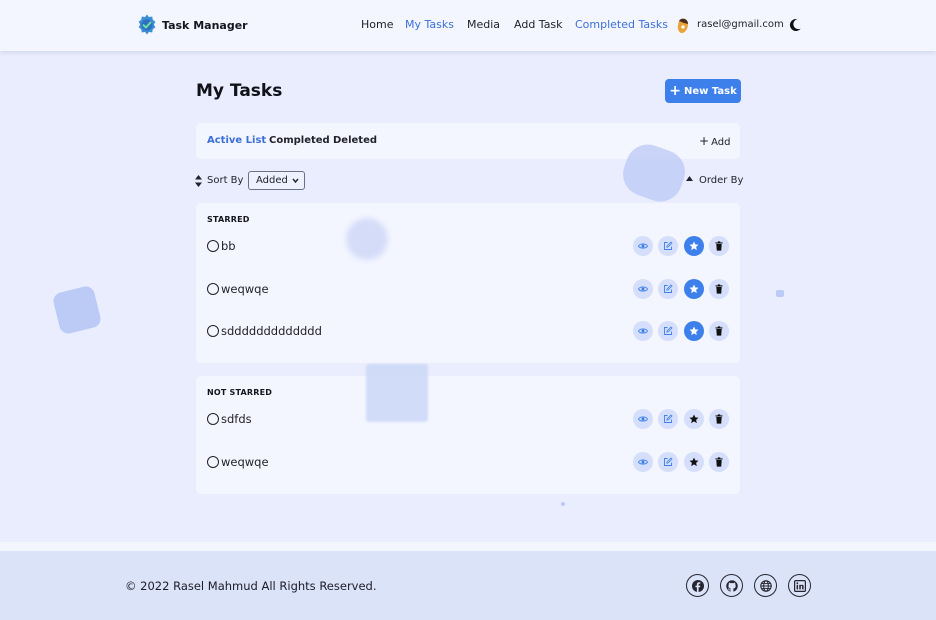 The height and width of the screenshot is (620, 936). What do you see at coordinates (295, 181) in the screenshot?
I see `chevron-down-icon` at bounding box center [295, 181].